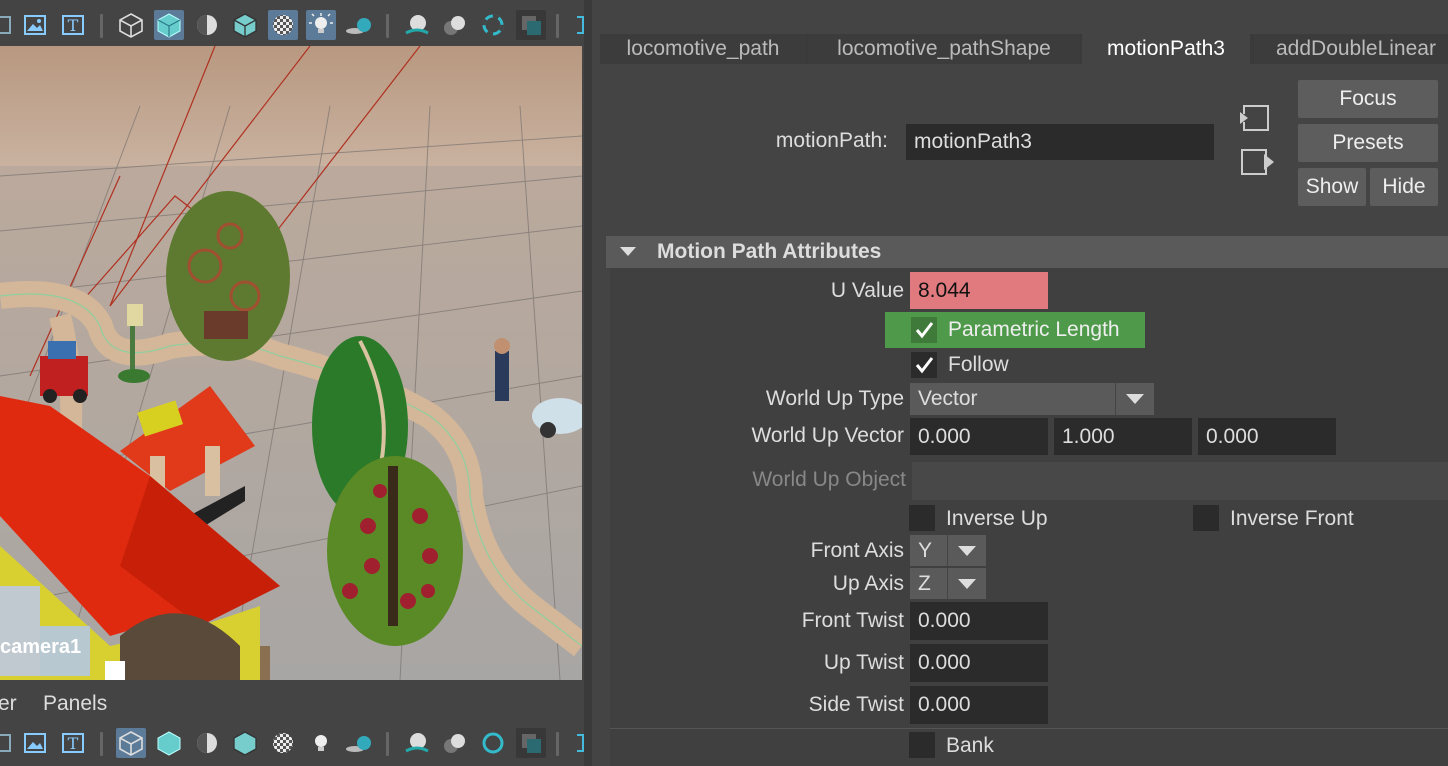  I want to click on world-up-vector-x-field: 0.000, so click(979, 436).